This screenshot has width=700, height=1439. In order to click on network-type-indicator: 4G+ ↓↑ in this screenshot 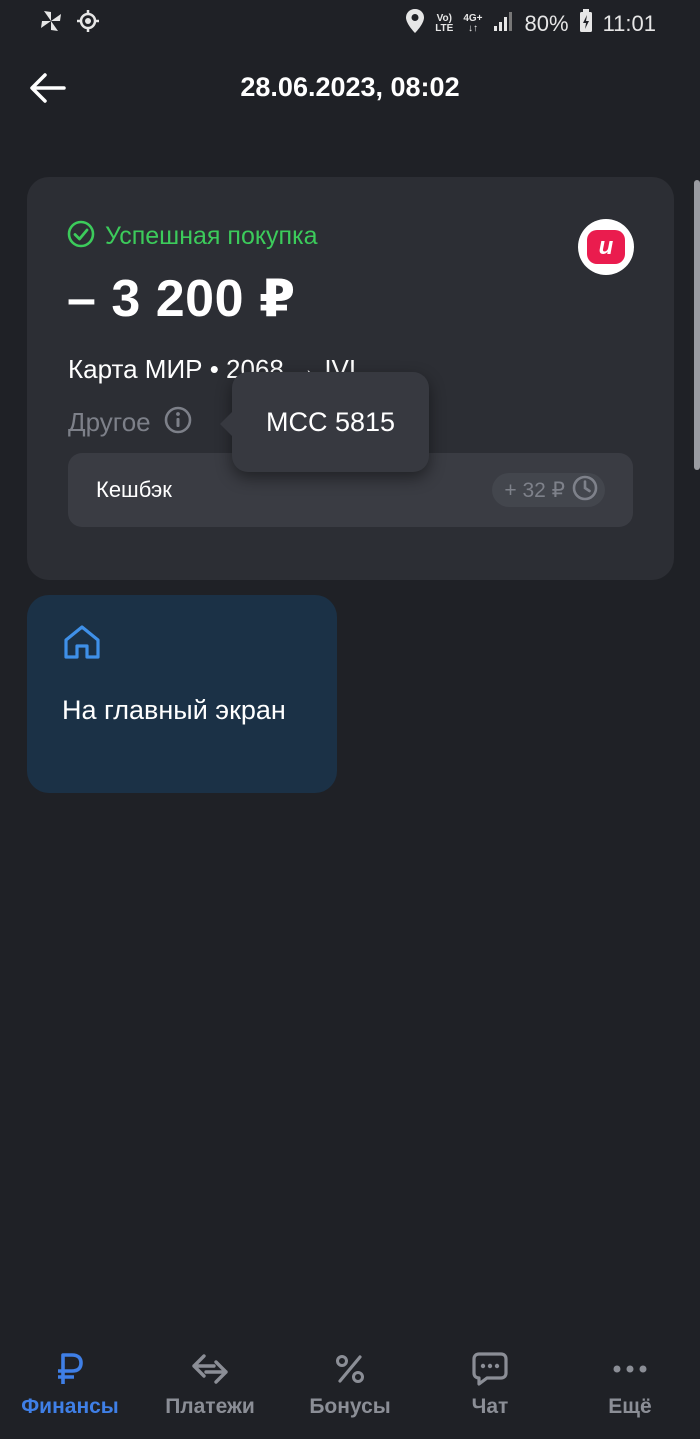, I will do `click(472, 24)`.